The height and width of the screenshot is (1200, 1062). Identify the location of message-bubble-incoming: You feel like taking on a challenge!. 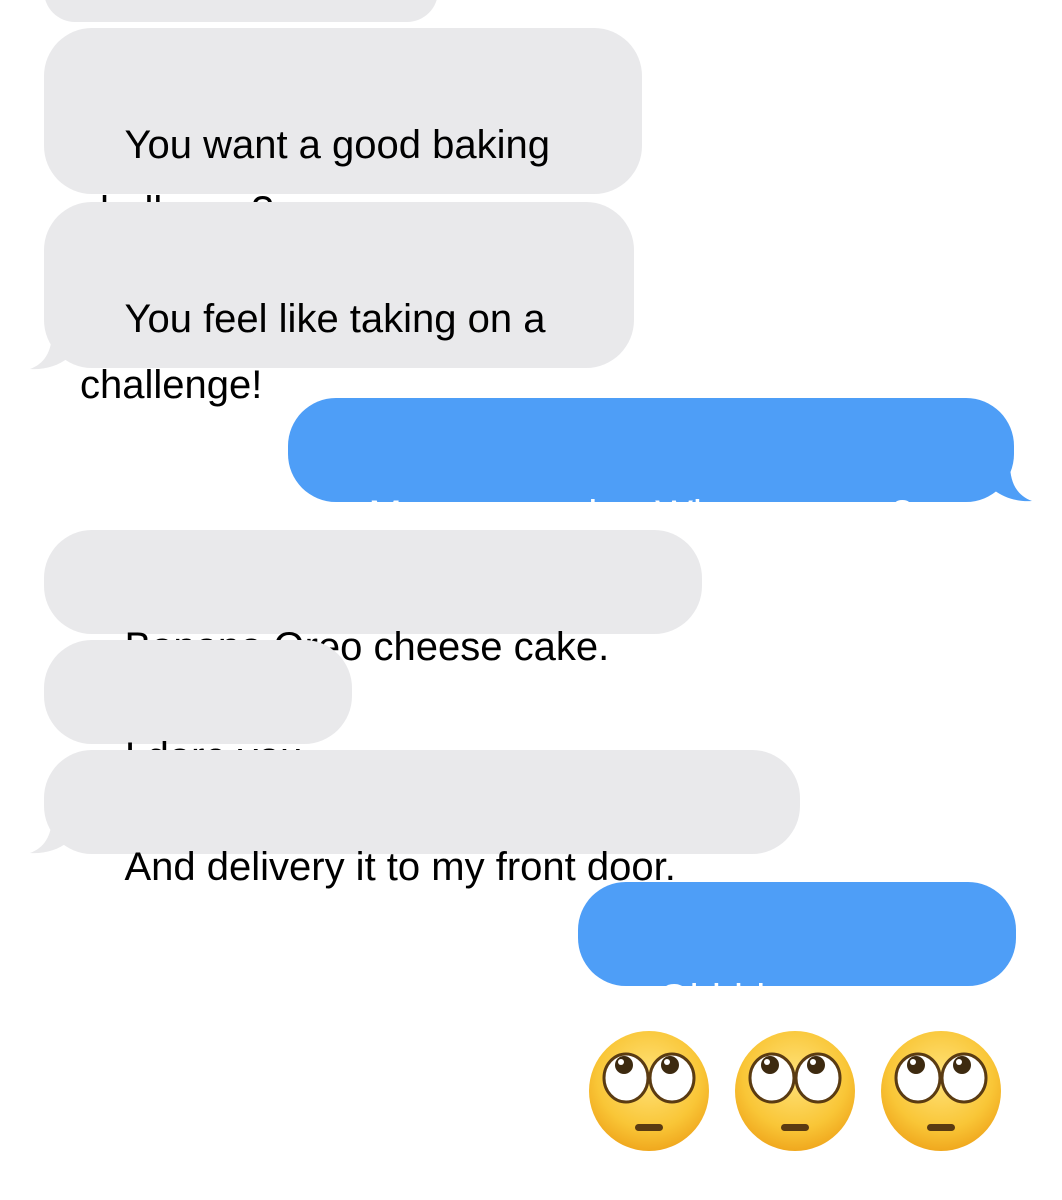
(339, 304).